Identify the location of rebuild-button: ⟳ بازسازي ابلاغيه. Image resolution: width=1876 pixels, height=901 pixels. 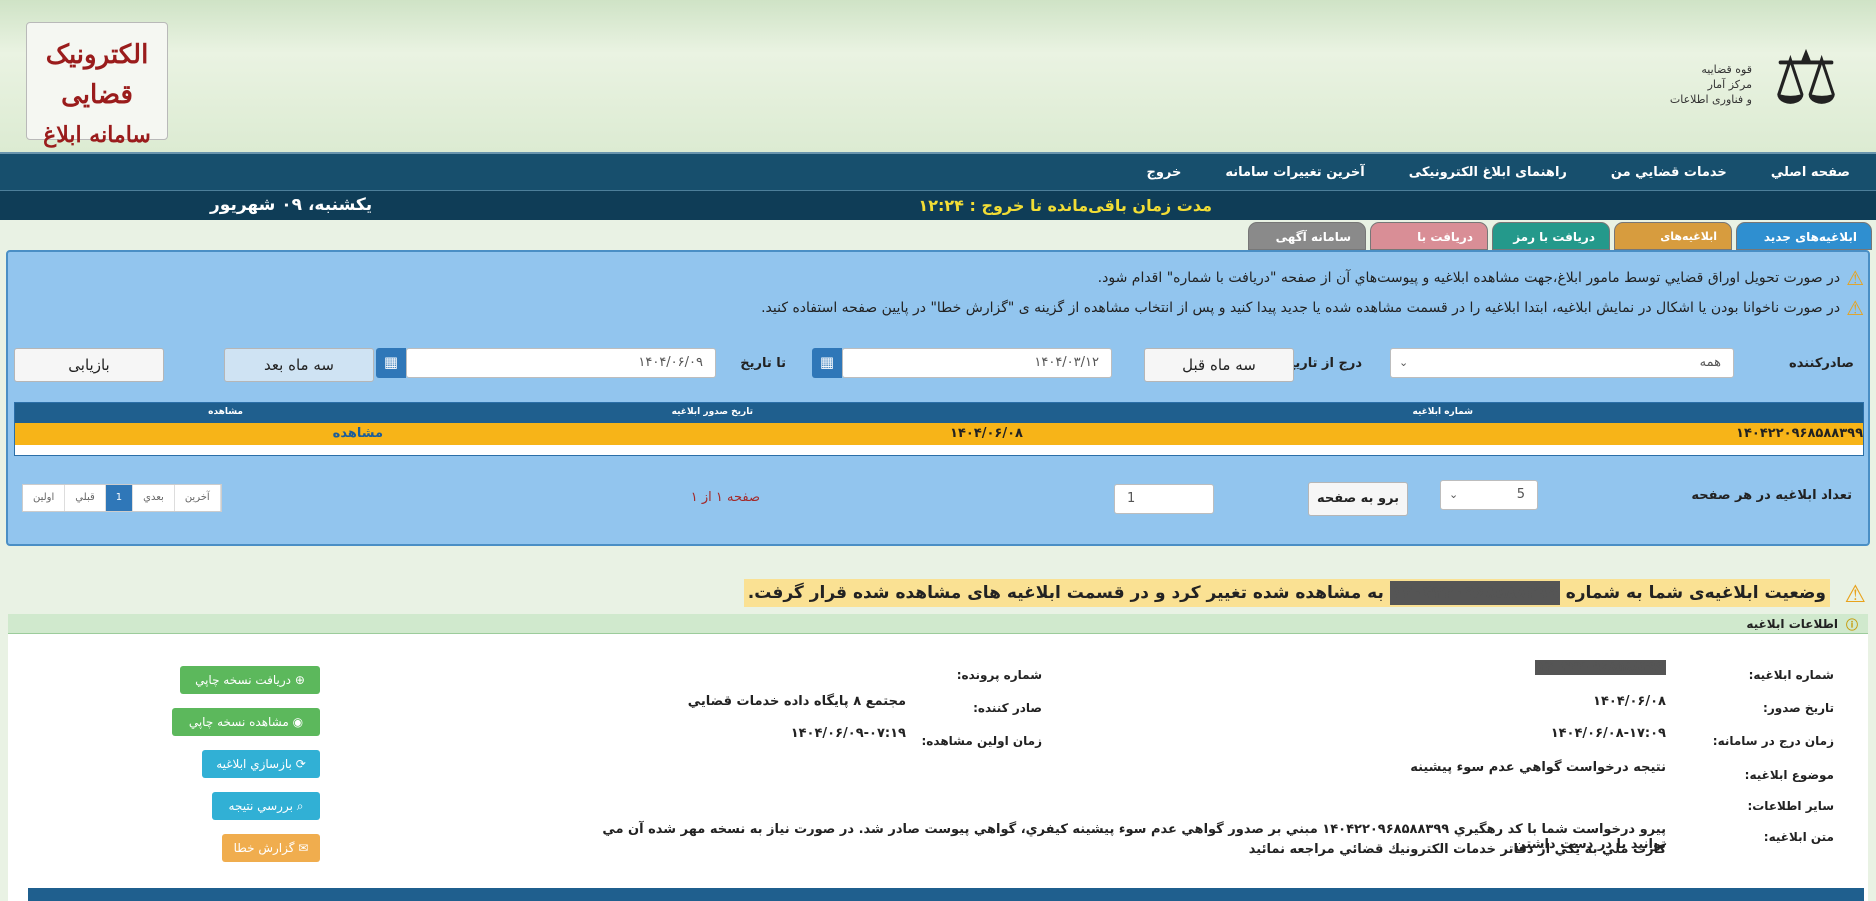
(261, 764).